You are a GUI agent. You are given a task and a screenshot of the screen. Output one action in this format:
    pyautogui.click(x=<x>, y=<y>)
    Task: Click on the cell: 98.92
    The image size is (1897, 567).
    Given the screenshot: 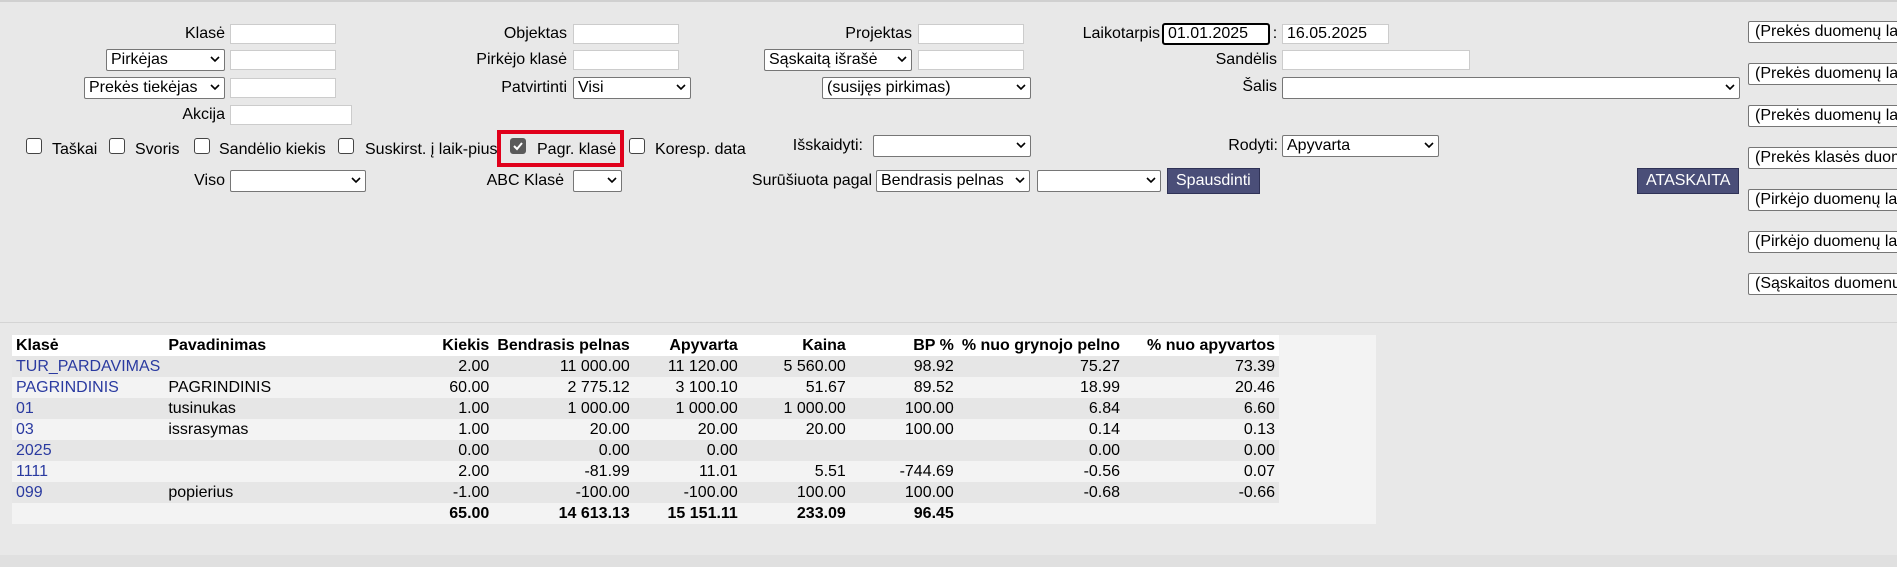 What is the action you would take?
    pyautogui.click(x=903, y=366)
    